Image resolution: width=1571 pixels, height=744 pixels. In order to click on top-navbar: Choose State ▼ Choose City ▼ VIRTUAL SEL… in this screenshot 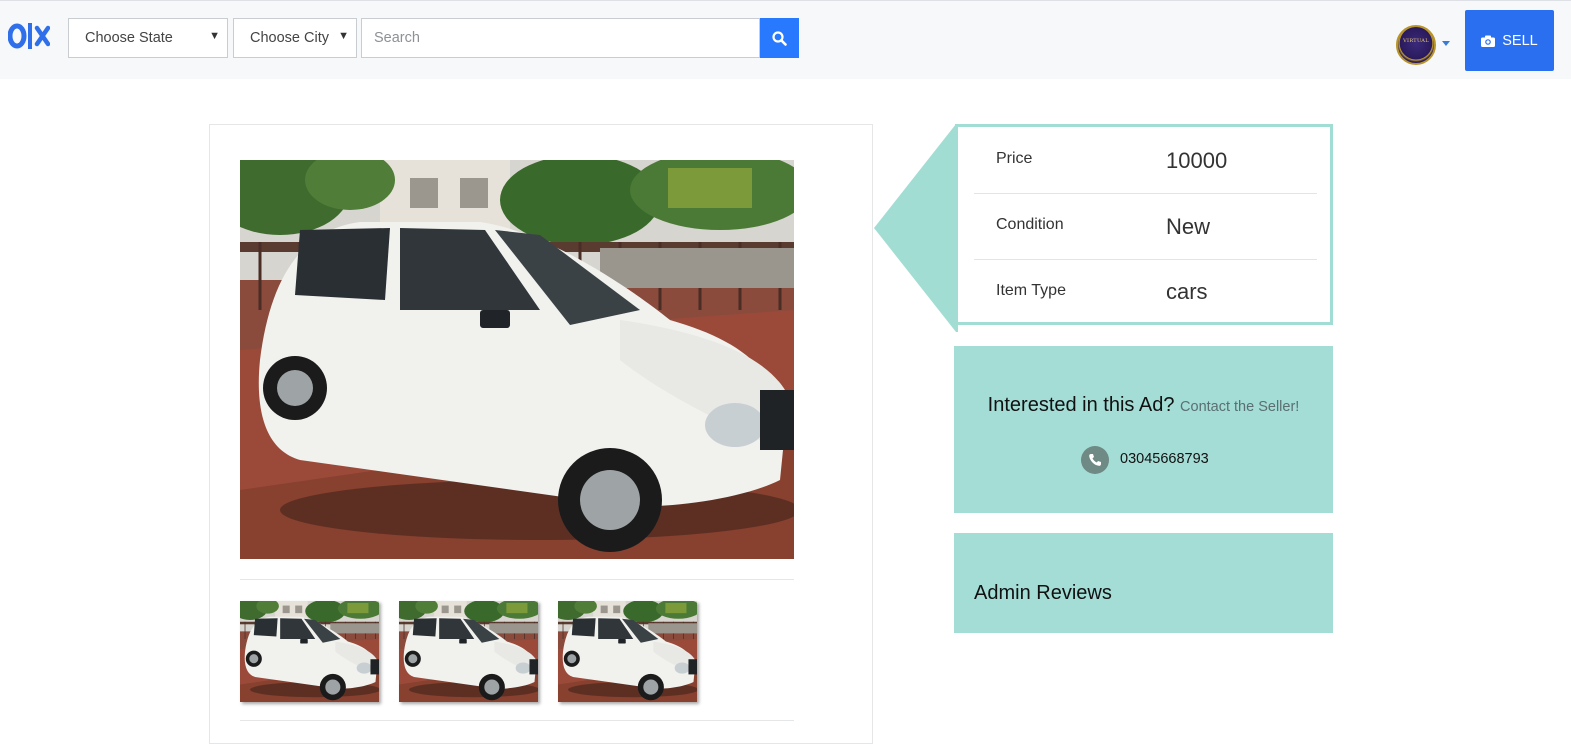, I will do `click(785, 39)`.